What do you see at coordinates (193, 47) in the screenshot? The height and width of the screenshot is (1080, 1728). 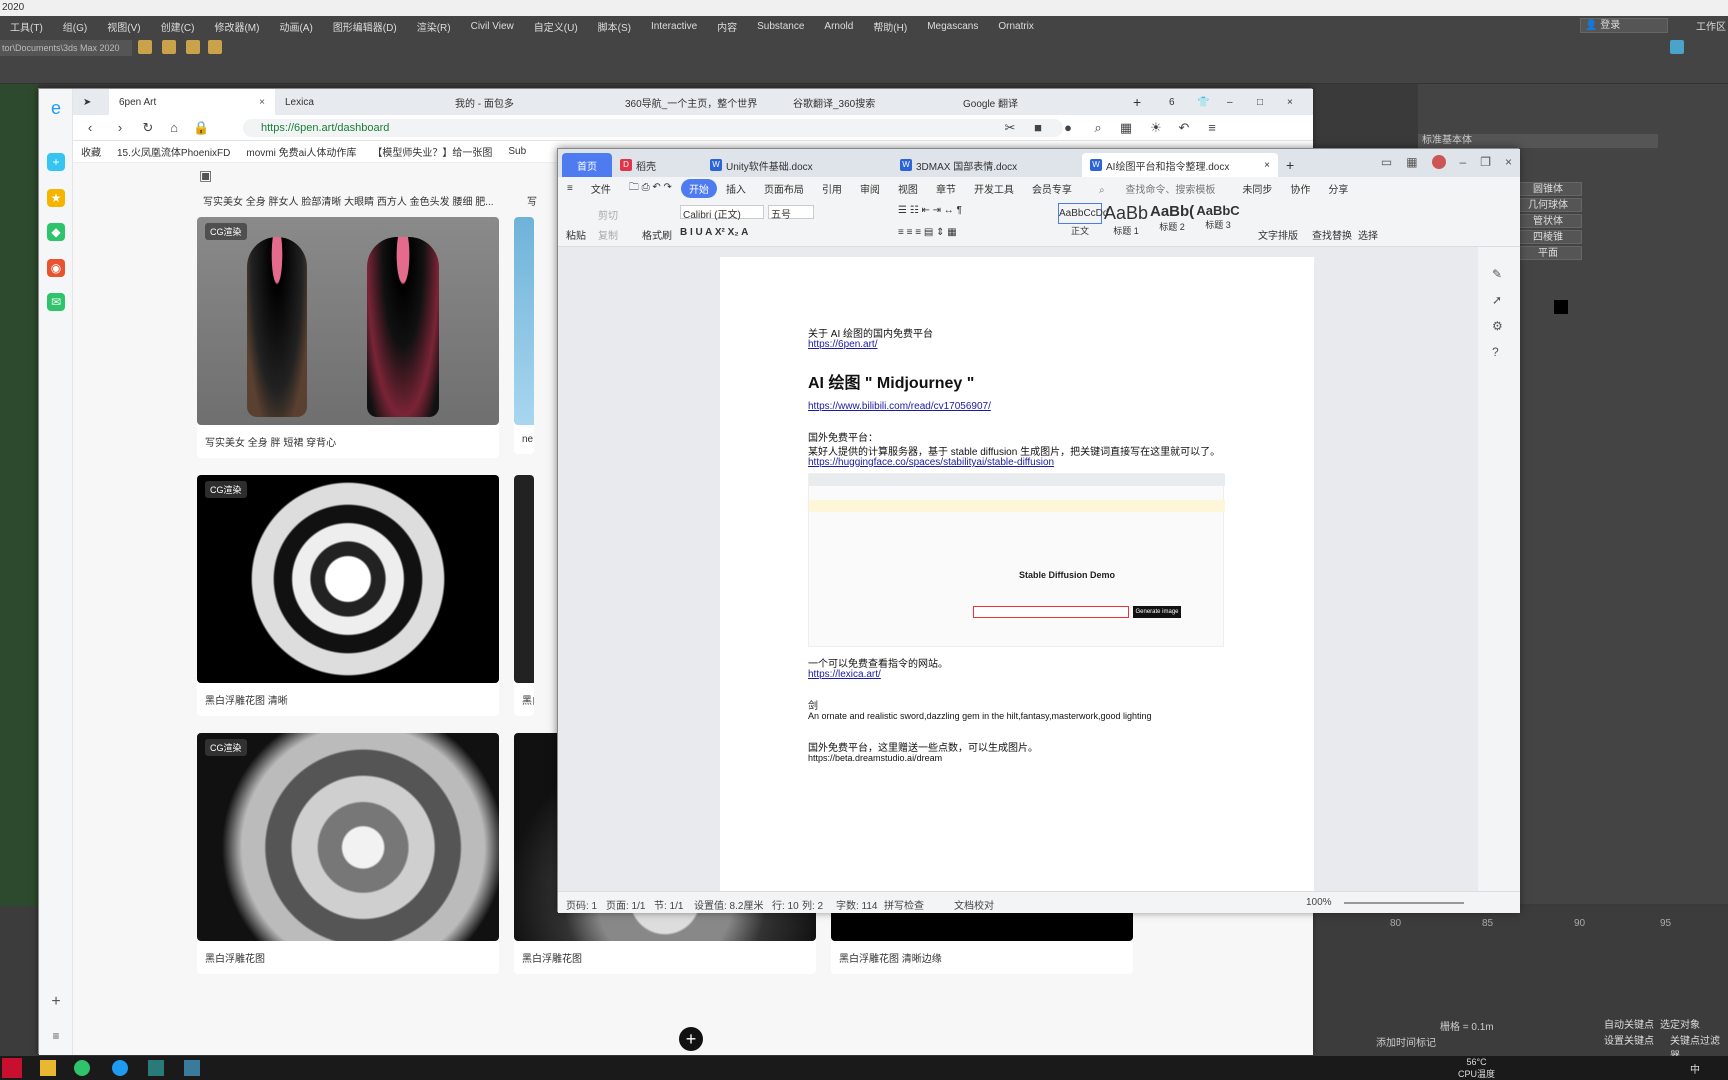 I see `project-list-icon` at bounding box center [193, 47].